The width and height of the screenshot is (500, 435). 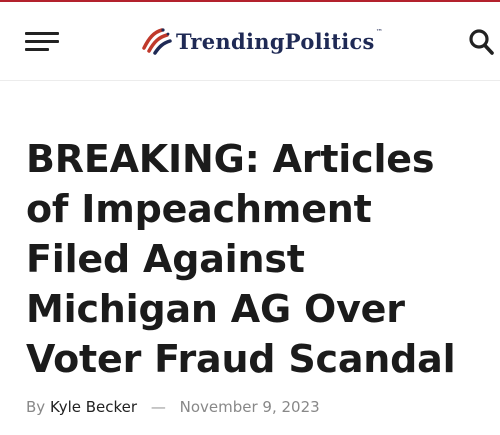 I want to click on site-logo: TrendingPolitics ™, so click(x=261, y=41).